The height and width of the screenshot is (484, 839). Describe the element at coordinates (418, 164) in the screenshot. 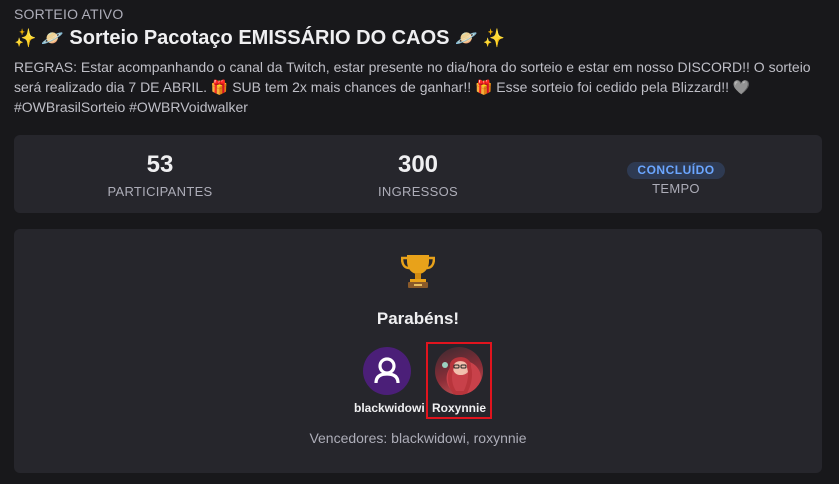

I see `tickets-count: 300` at that location.